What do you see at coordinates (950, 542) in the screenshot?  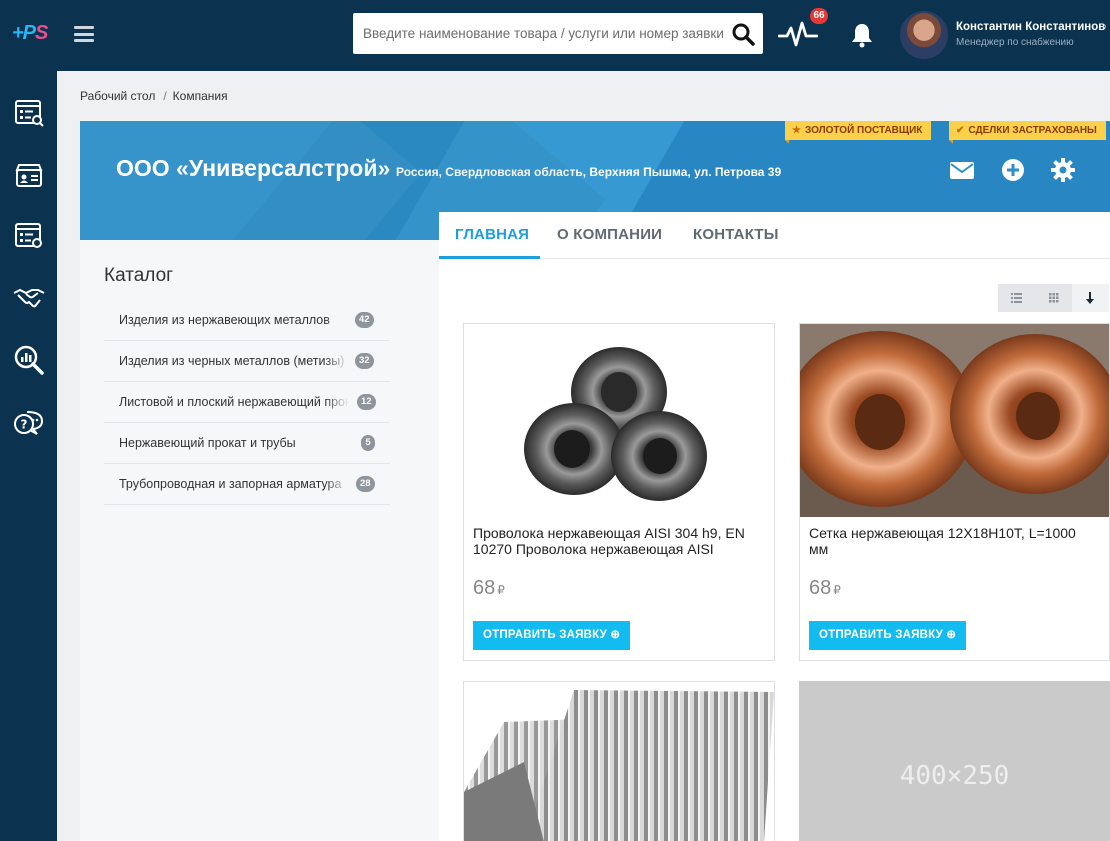 I see `product-title: Сетка нержавеющая 12Х18Н10Т, L=1000 мм` at bounding box center [950, 542].